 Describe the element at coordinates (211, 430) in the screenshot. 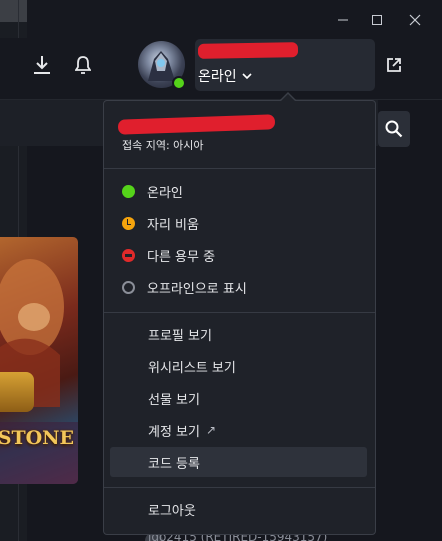

I see `external-link-icon: ↗` at that location.